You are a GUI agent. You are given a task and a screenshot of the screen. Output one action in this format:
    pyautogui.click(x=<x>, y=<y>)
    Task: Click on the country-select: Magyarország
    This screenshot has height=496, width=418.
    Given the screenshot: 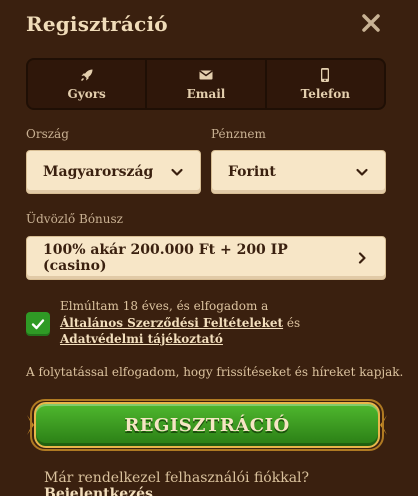 What is the action you would take?
    pyautogui.click(x=113, y=172)
    